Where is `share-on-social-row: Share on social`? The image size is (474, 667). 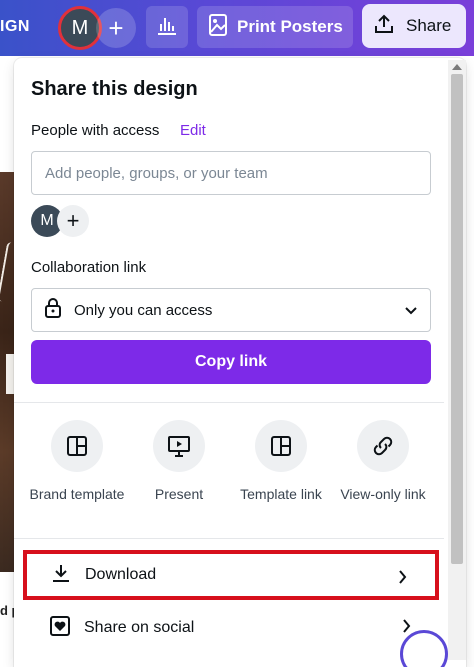
share-on-social-row: Share on social is located at coordinates (231, 628).